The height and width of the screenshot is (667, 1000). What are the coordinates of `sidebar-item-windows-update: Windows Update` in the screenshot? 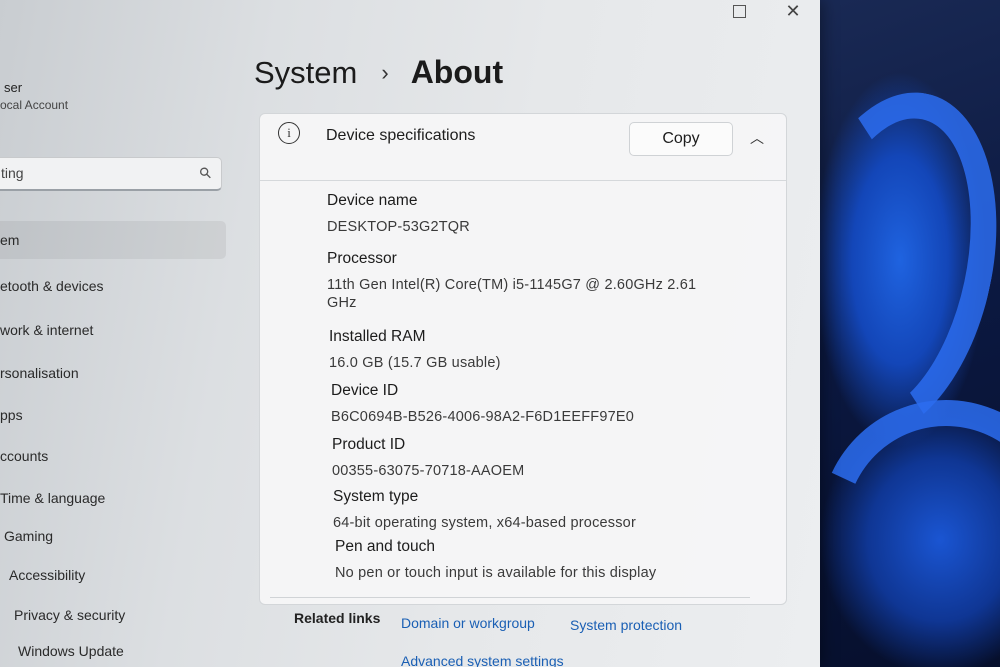 It's located at (68, 649).